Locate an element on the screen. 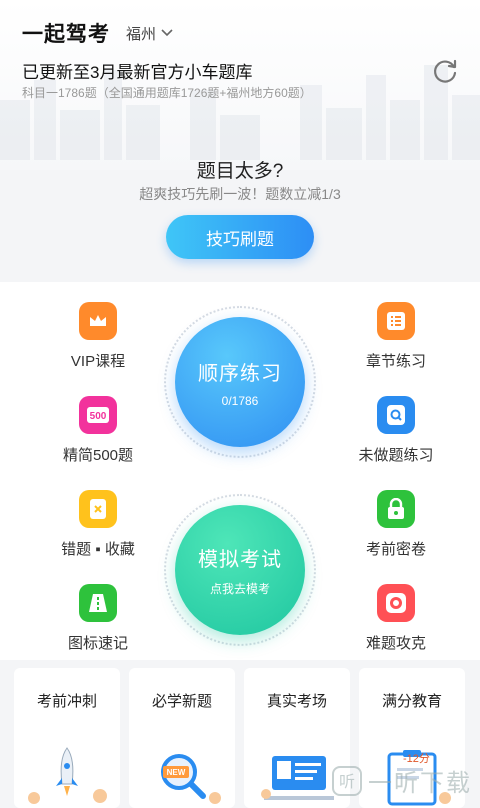  vip-course-label: VIP课程 is located at coordinates (98, 361).